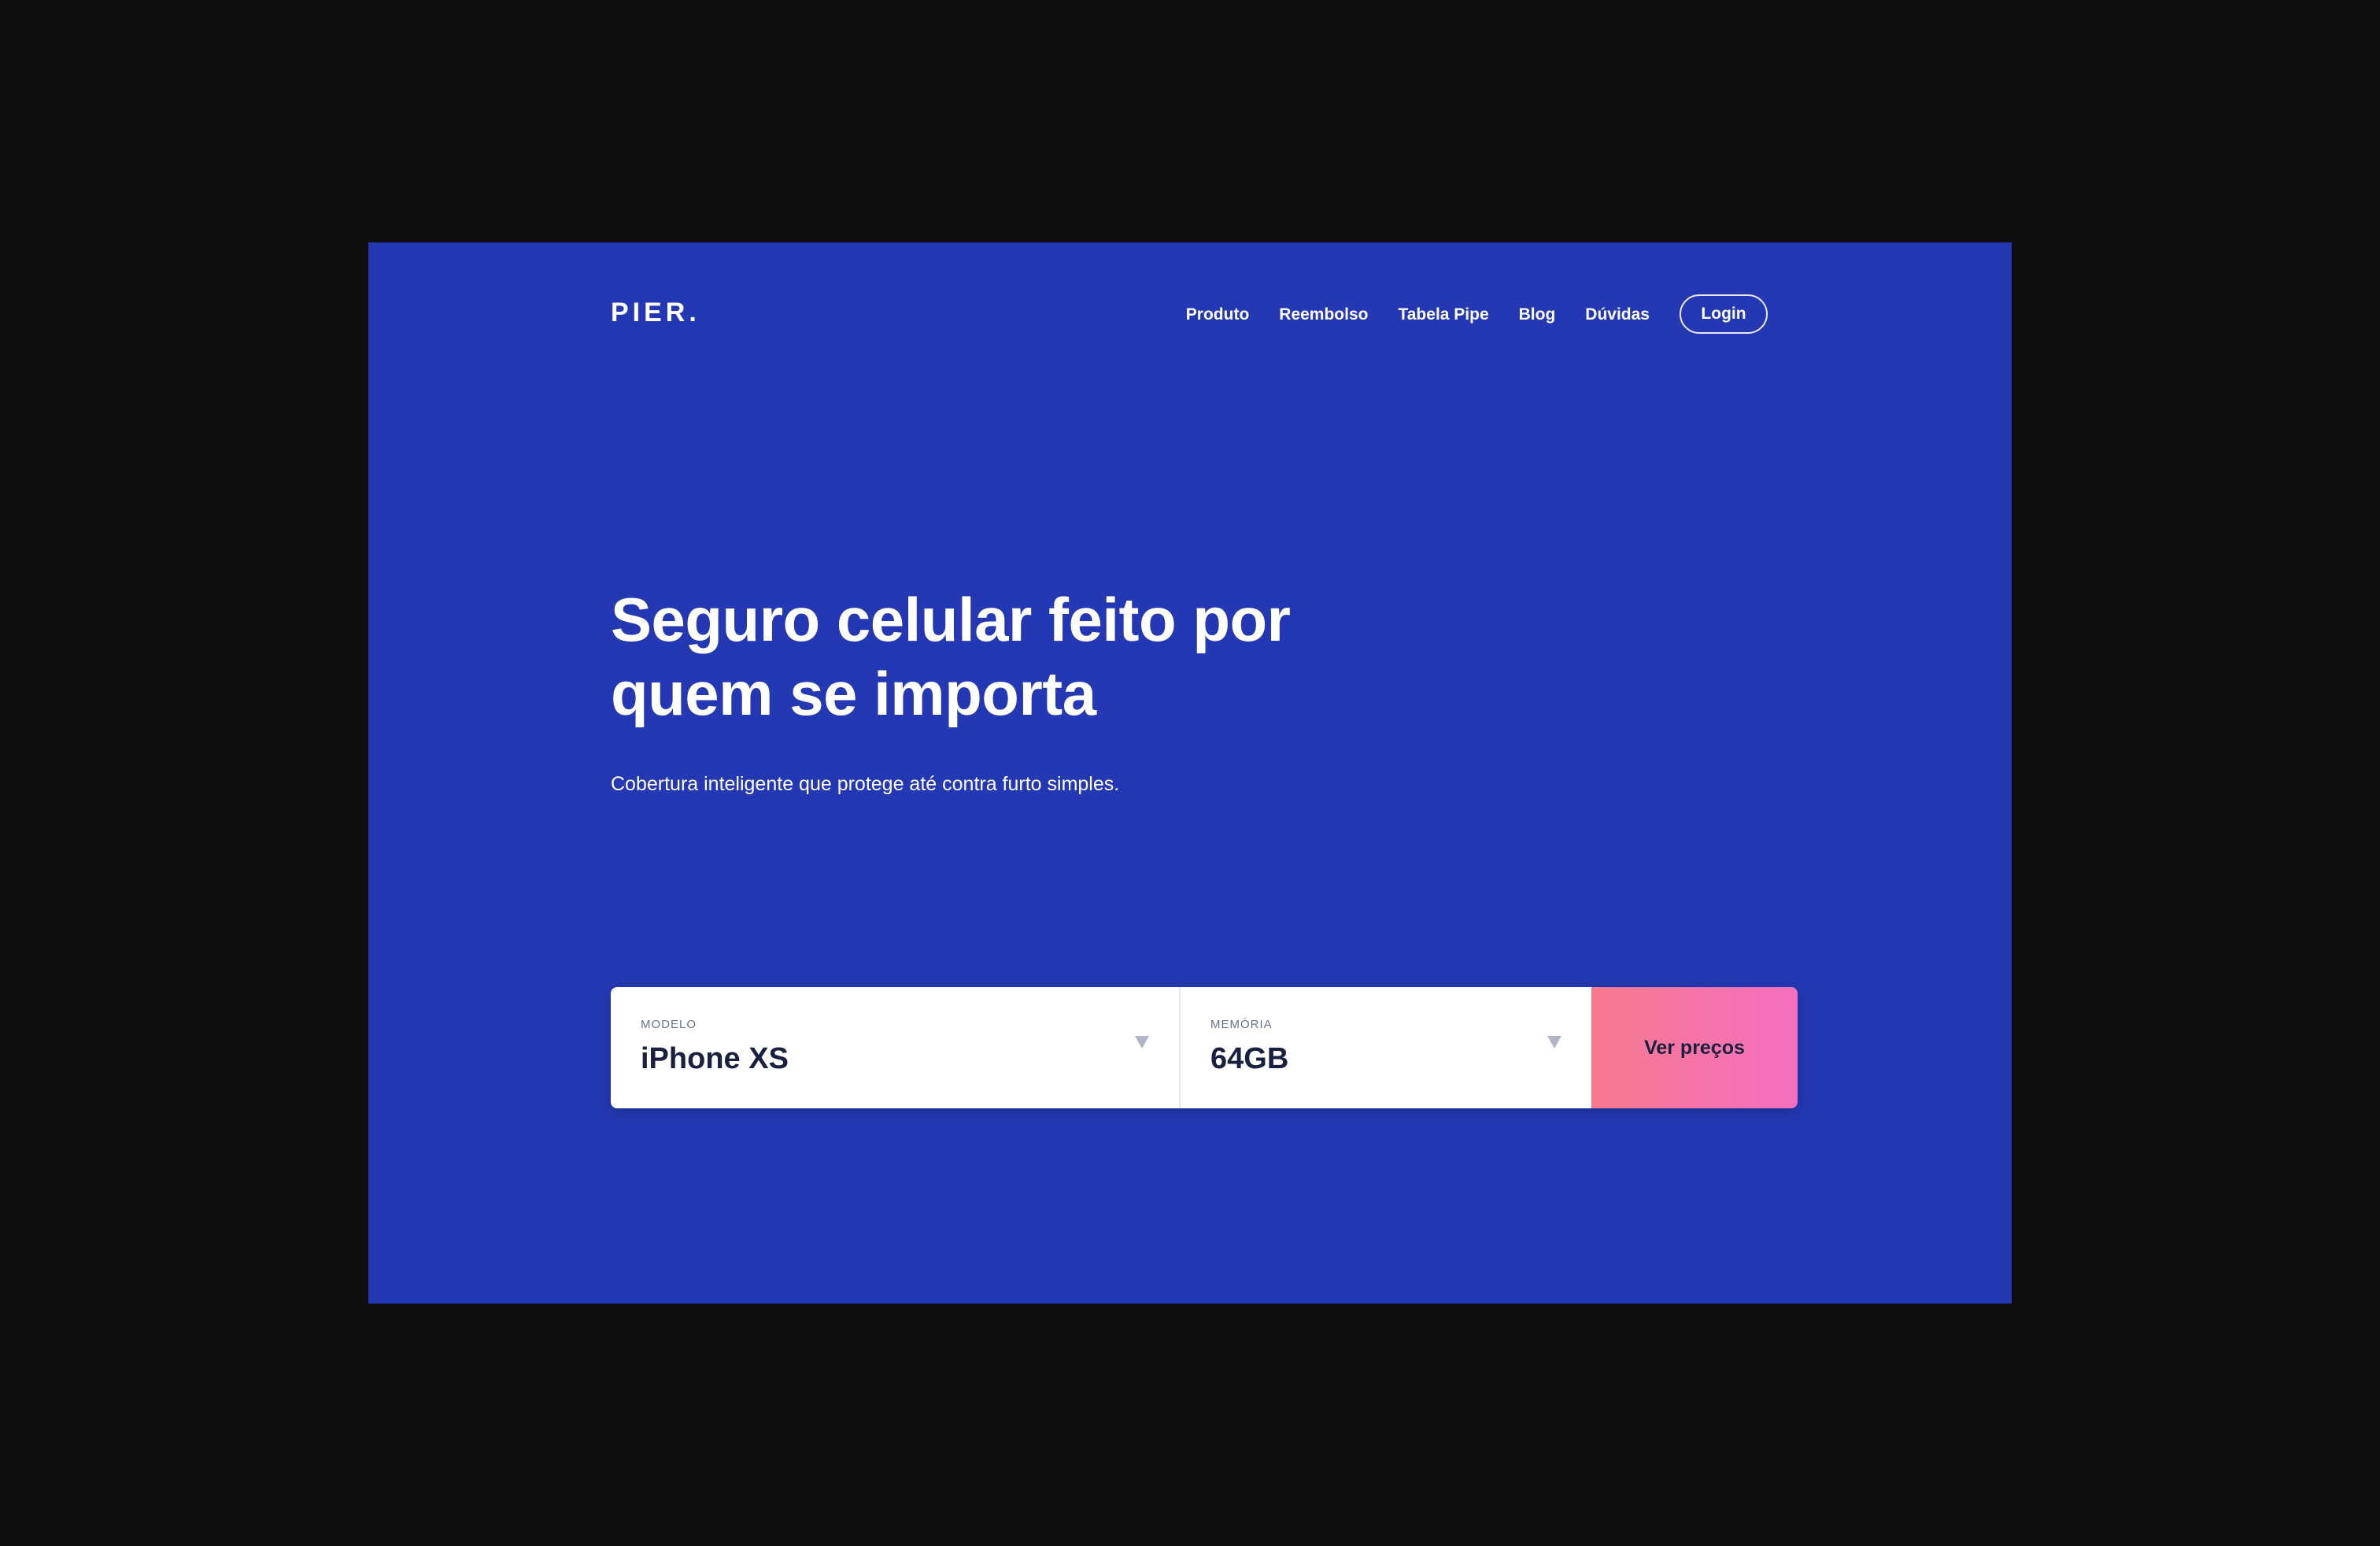  Describe the element at coordinates (854, 693) in the screenshot. I see `hero-title-line-2: quem se importa` at that location.